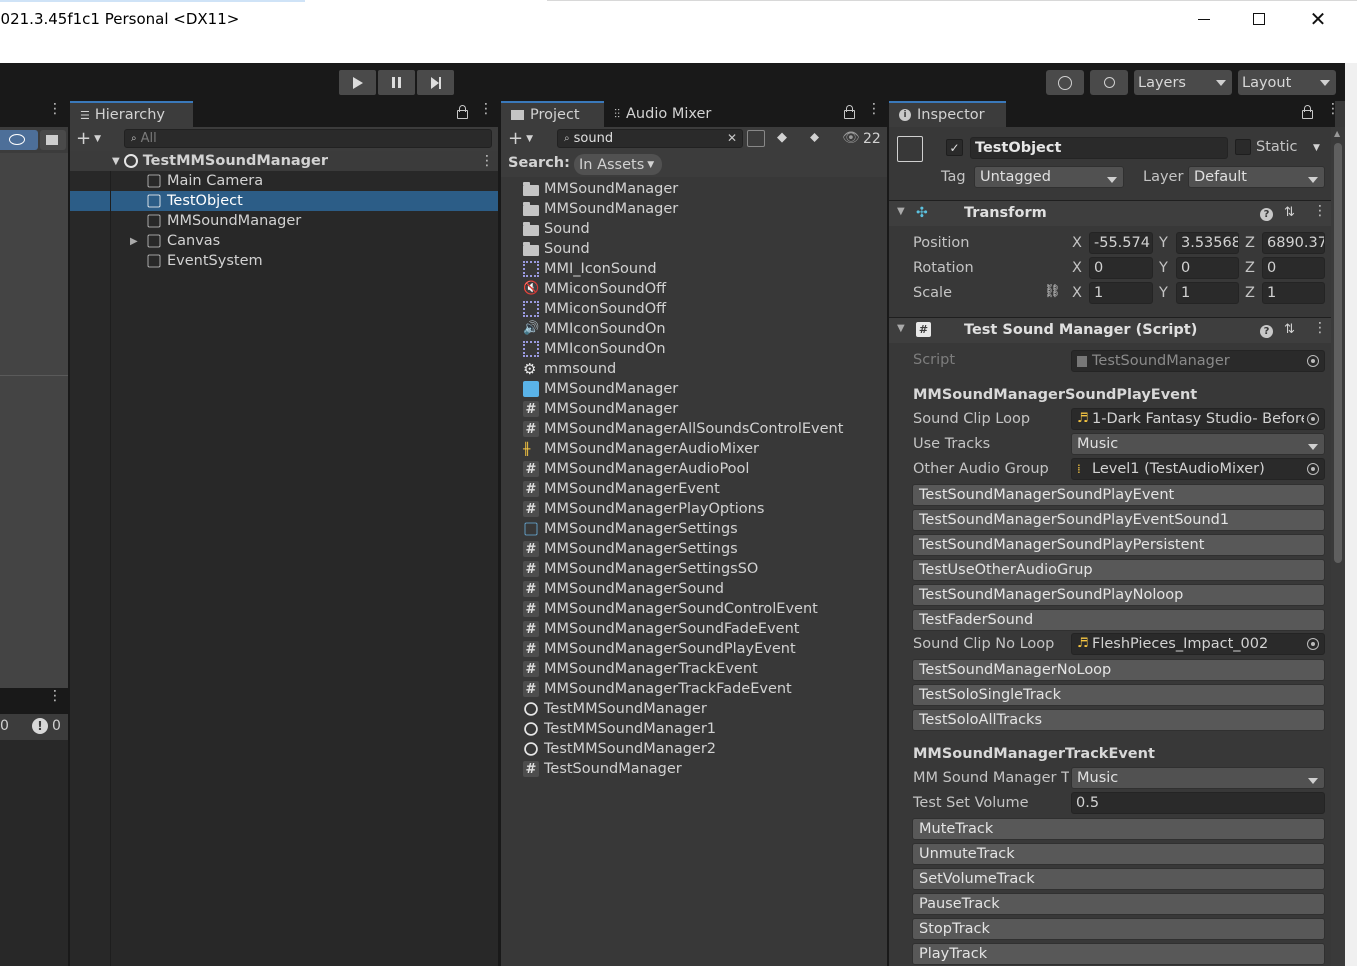  I want to click on list-item: MMI_IconSound, so click(590, 269).